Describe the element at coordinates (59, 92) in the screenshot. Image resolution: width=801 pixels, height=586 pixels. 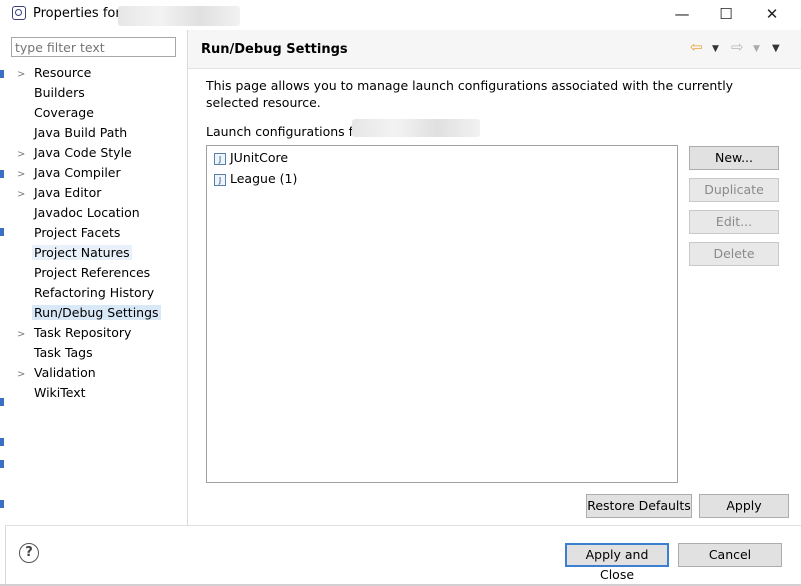
I see `tree-item-label: Builders` at that location.